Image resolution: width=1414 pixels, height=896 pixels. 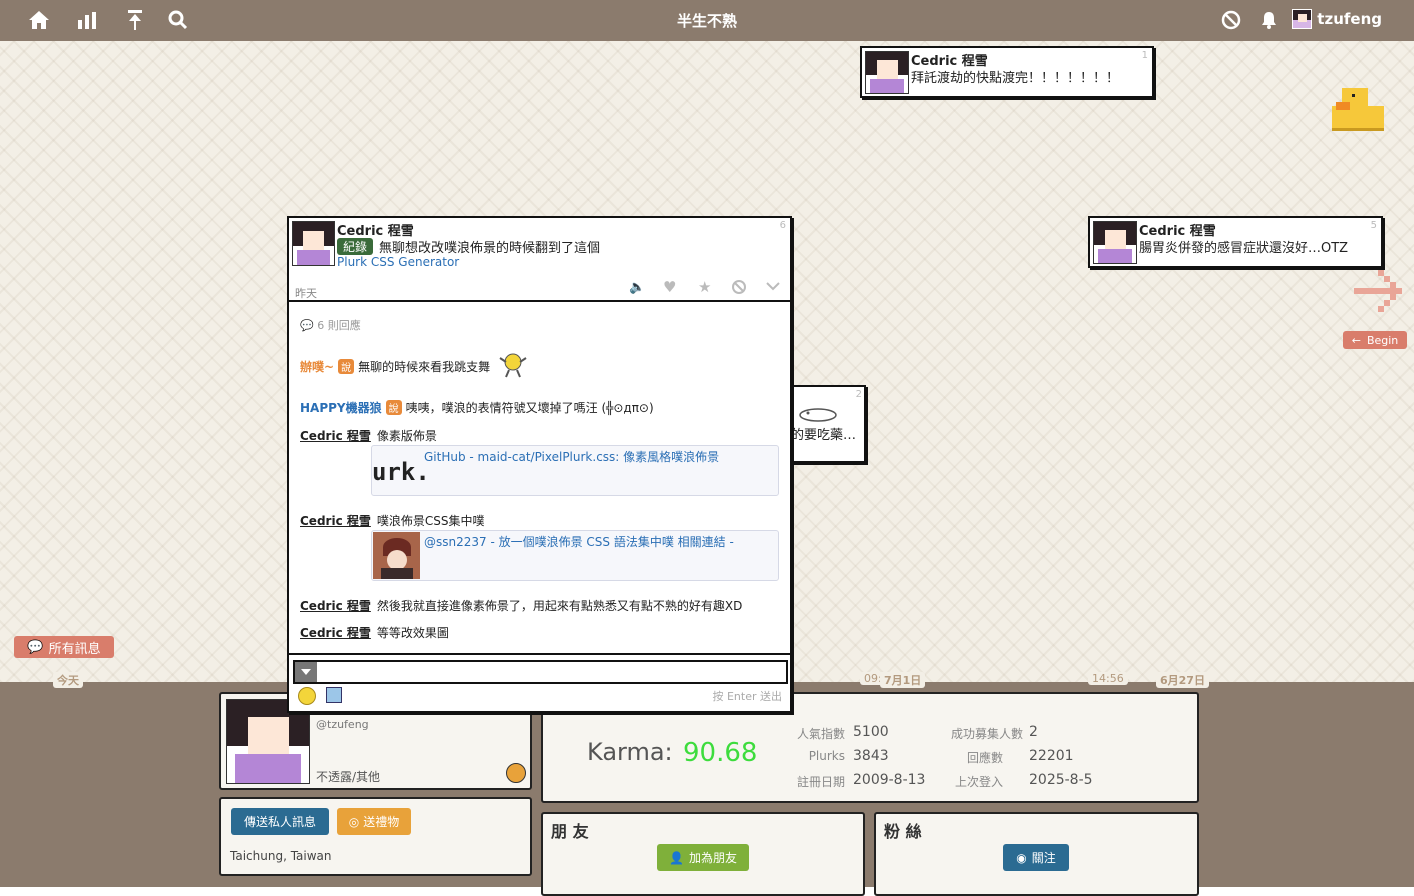 What do you see at coordinates (669, 287) in the screenshot?
I see `like-heart-icon: ♥` at bounding box center [669, 287].